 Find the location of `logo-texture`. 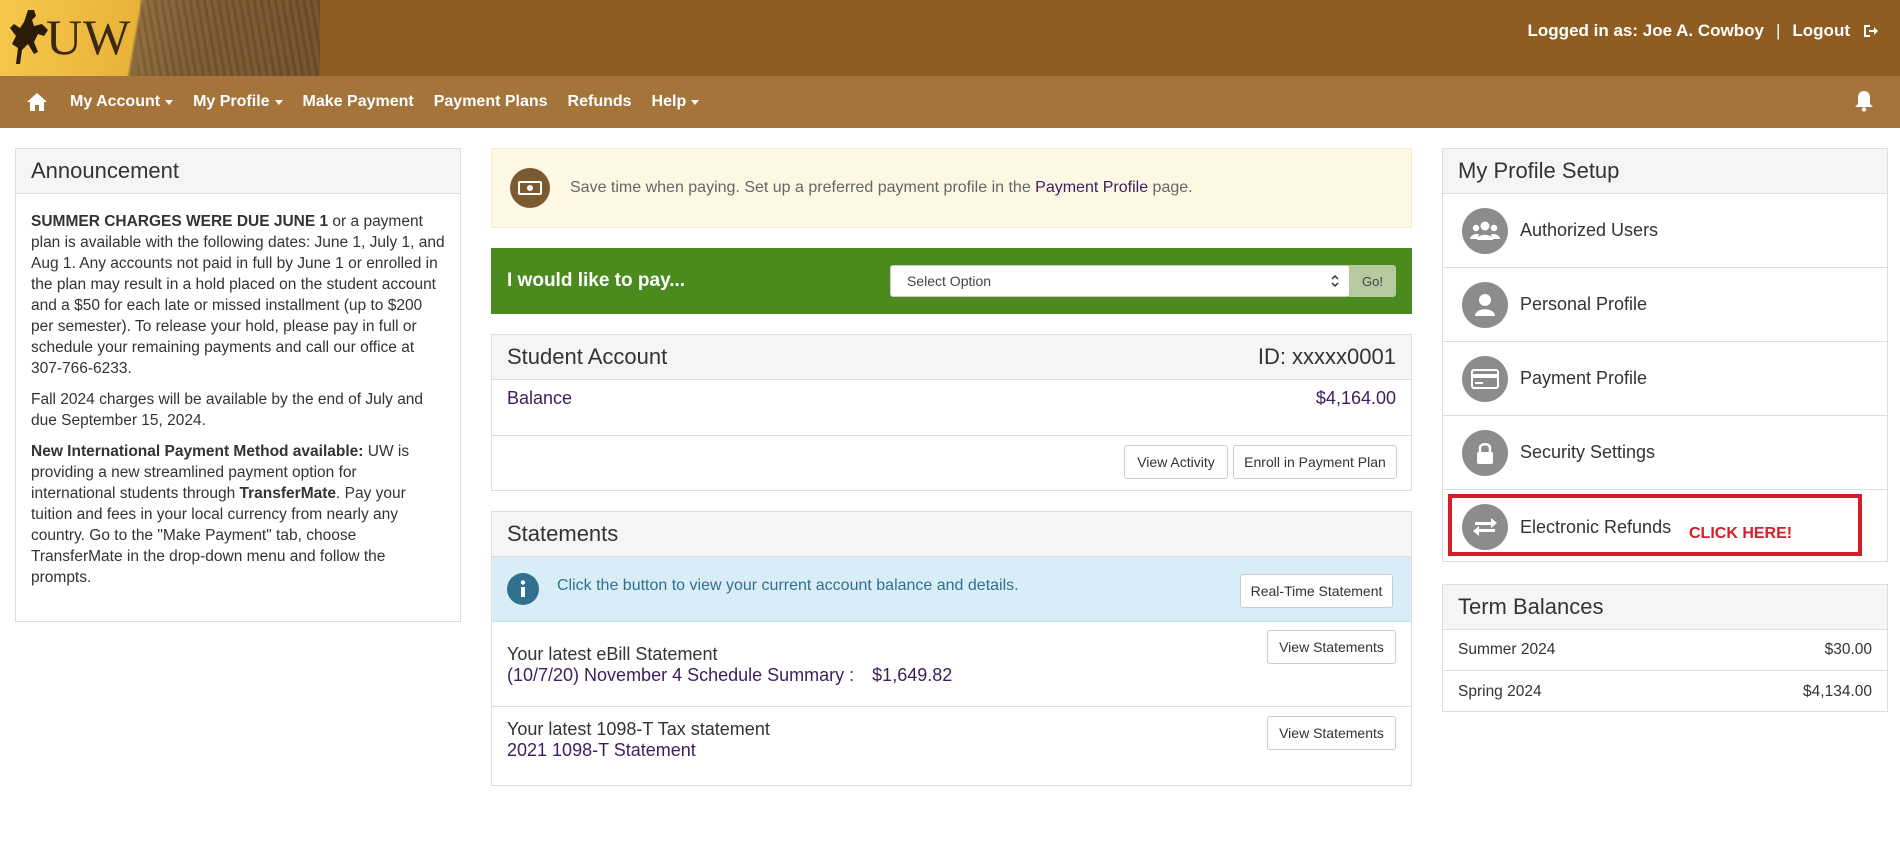

logo-texture is located at coordinates (229, 38).